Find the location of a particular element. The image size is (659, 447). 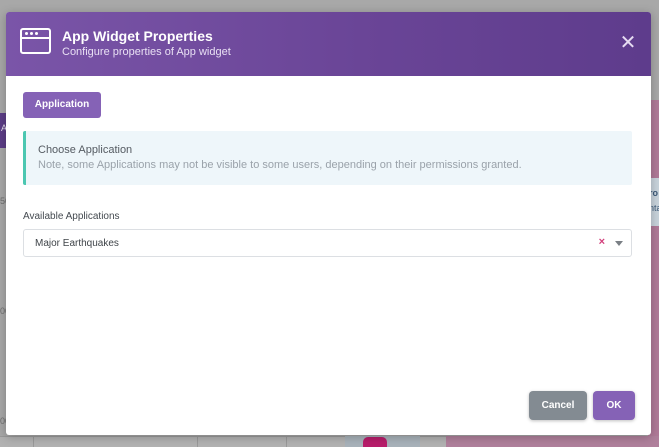

cancel-button: Cancel is located at coordinates (558, 405).